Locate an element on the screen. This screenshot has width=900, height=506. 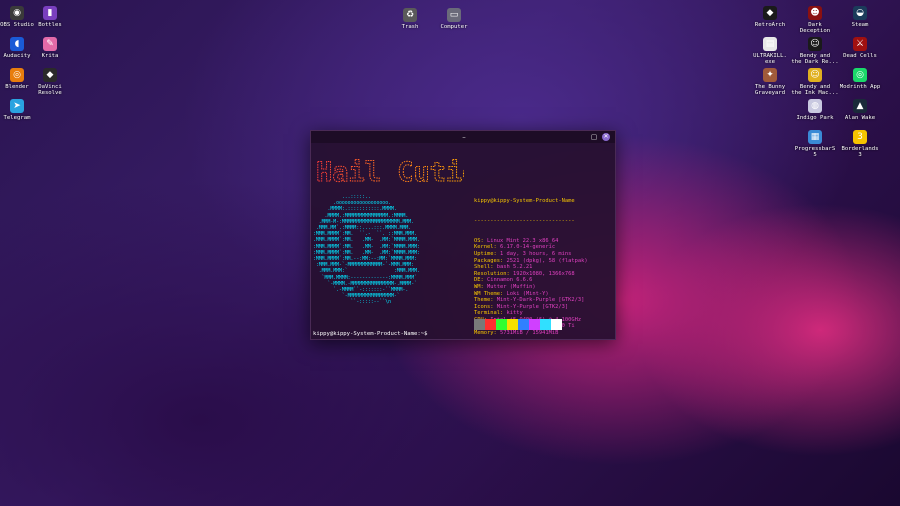
banner-text: Hail Cutie is located at coordinates (390, 172).